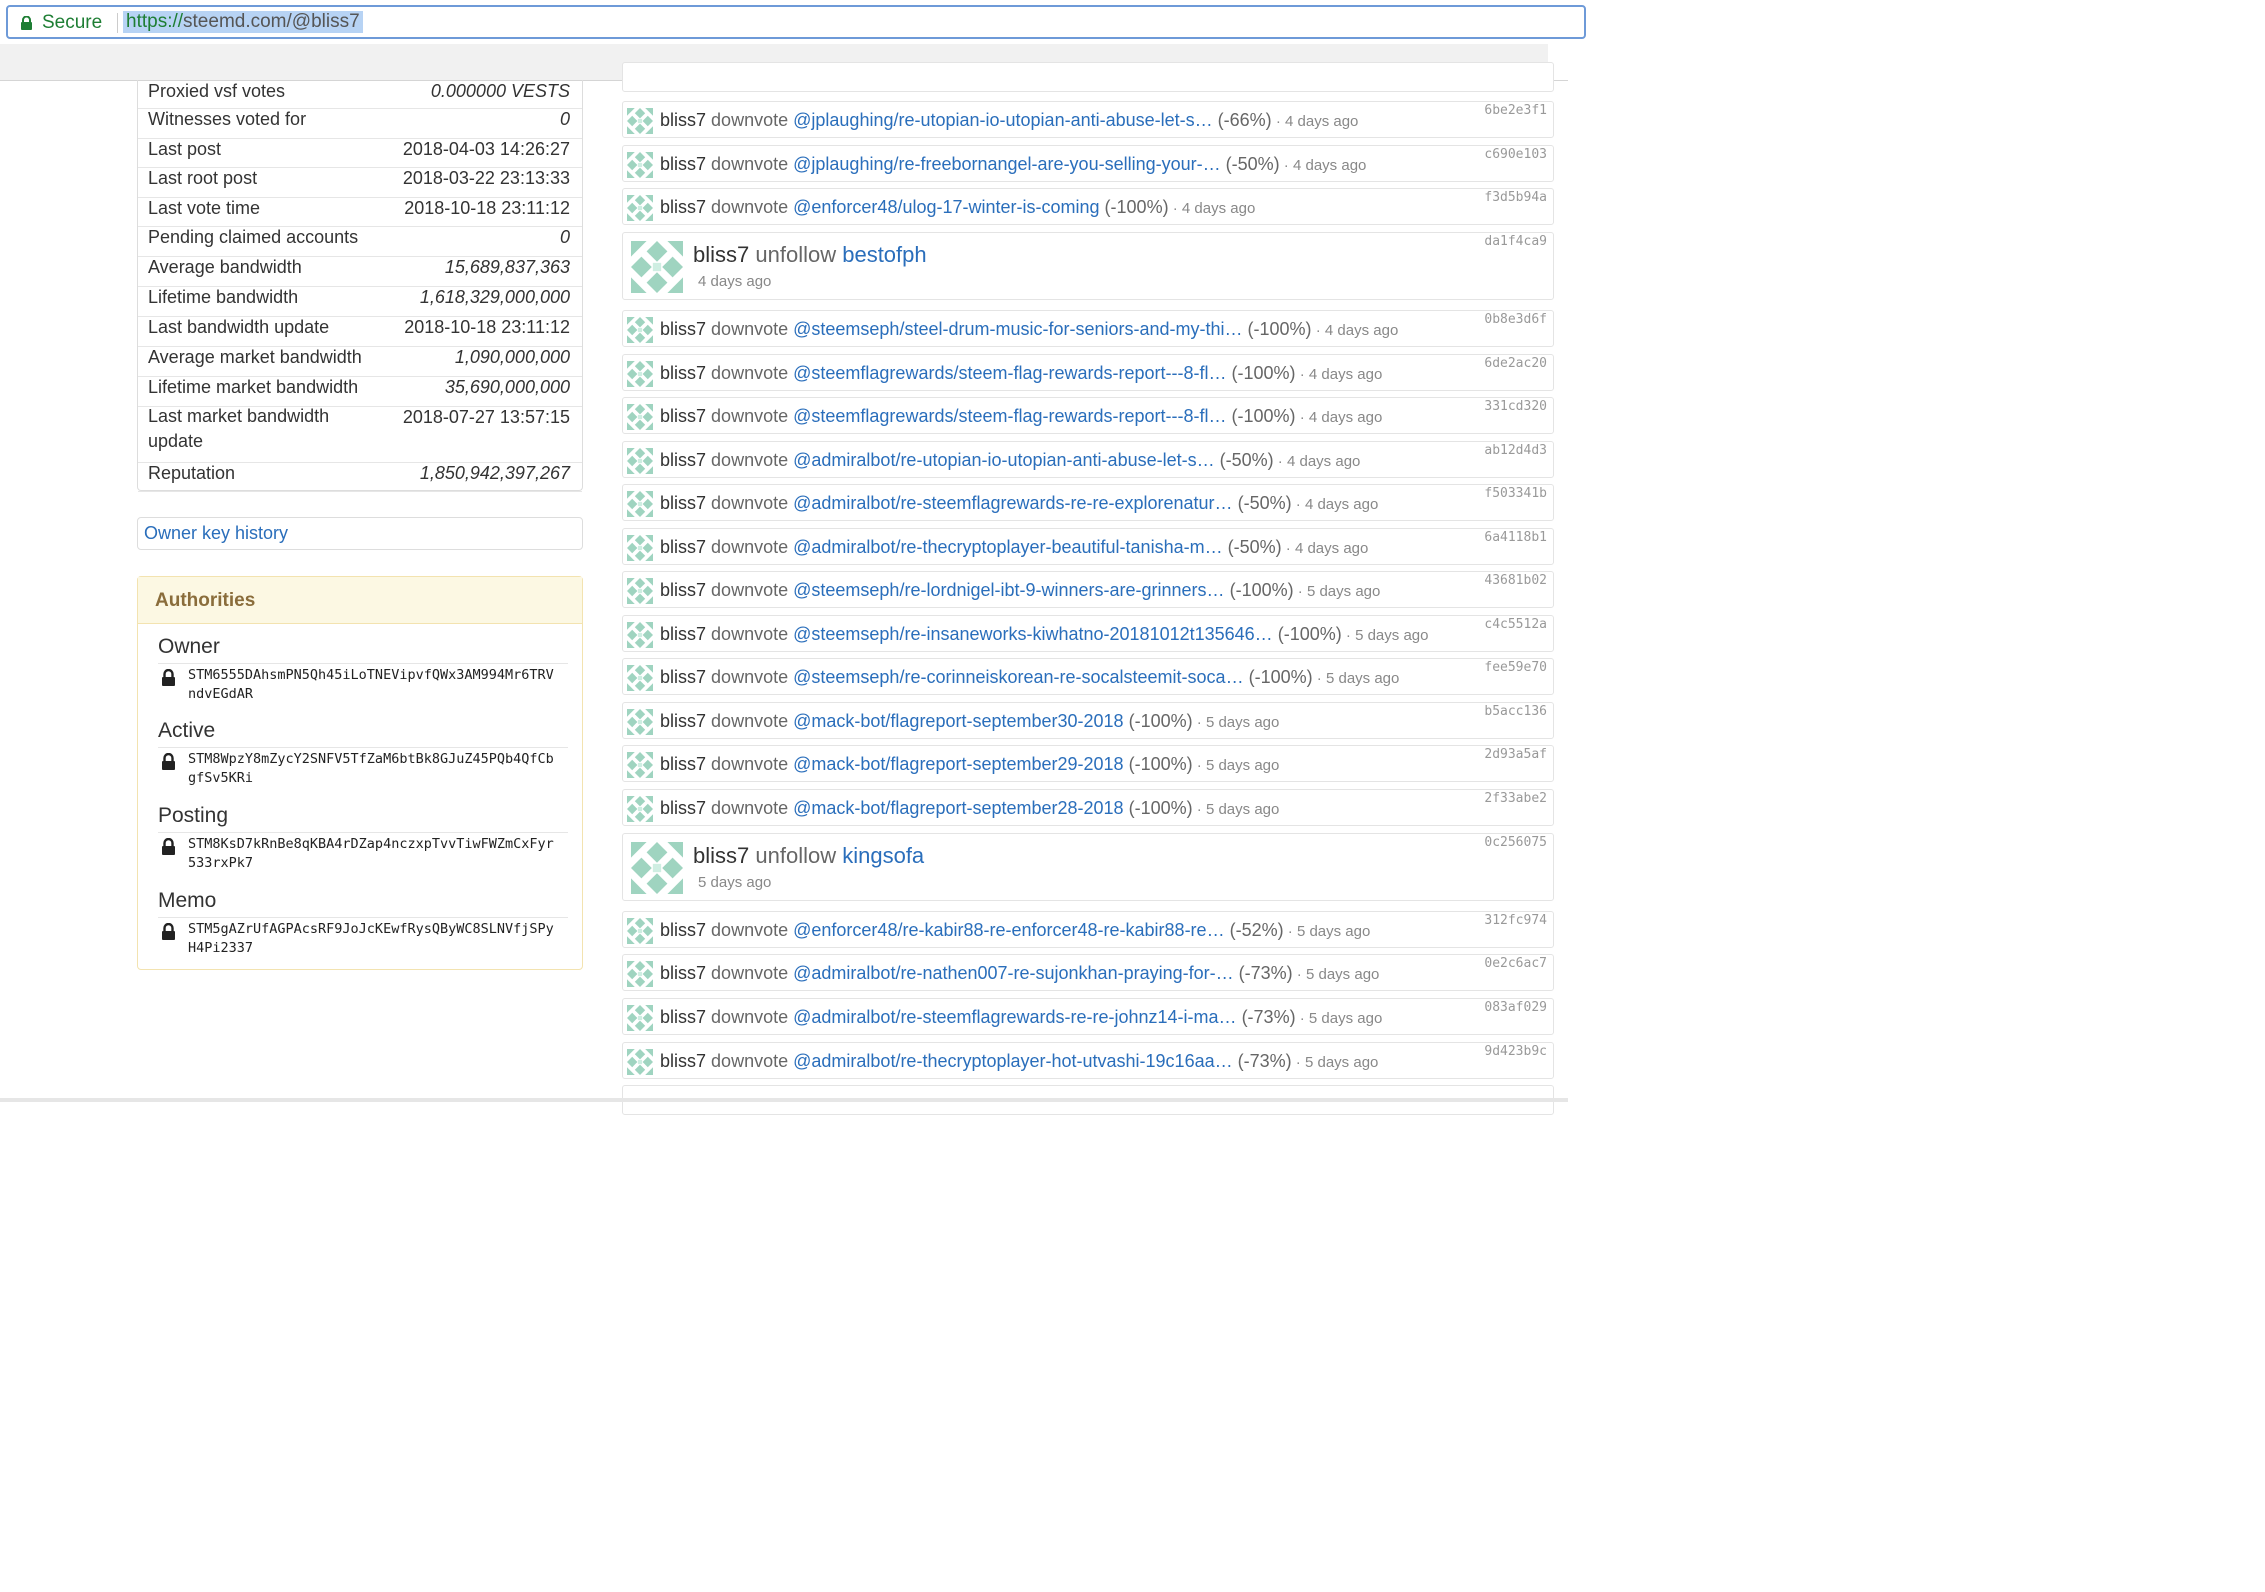 The image size is (2265, 1592). What do you see at coordinates (1515, 493) in the screenshot?
I see `transaction-hash: f503341b` at bounding box center [1515, 493].